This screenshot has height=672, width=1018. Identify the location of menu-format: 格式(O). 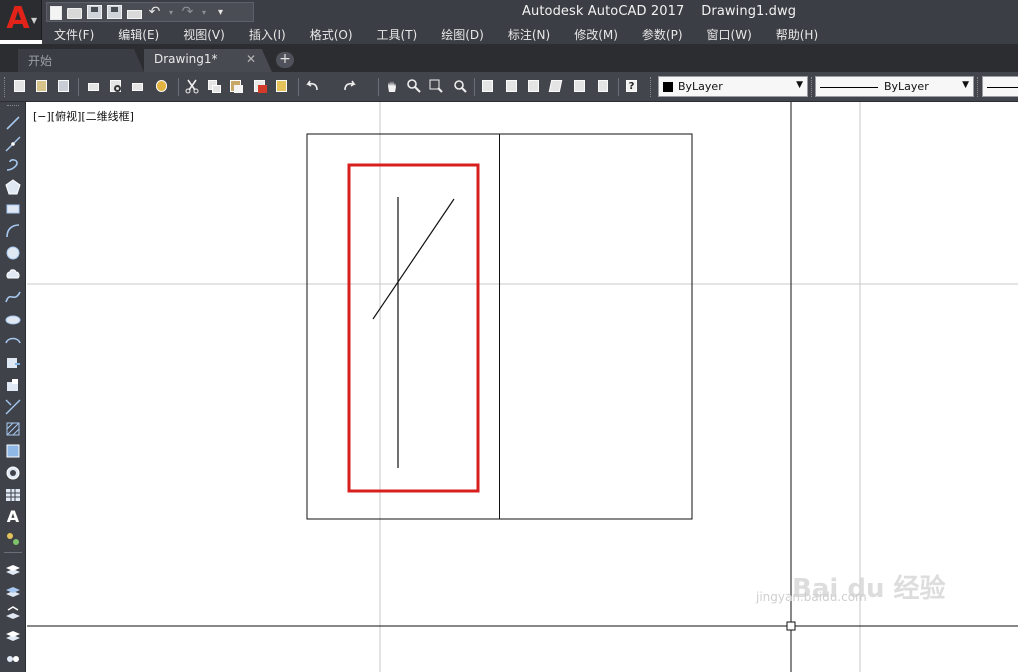
(331, 34).